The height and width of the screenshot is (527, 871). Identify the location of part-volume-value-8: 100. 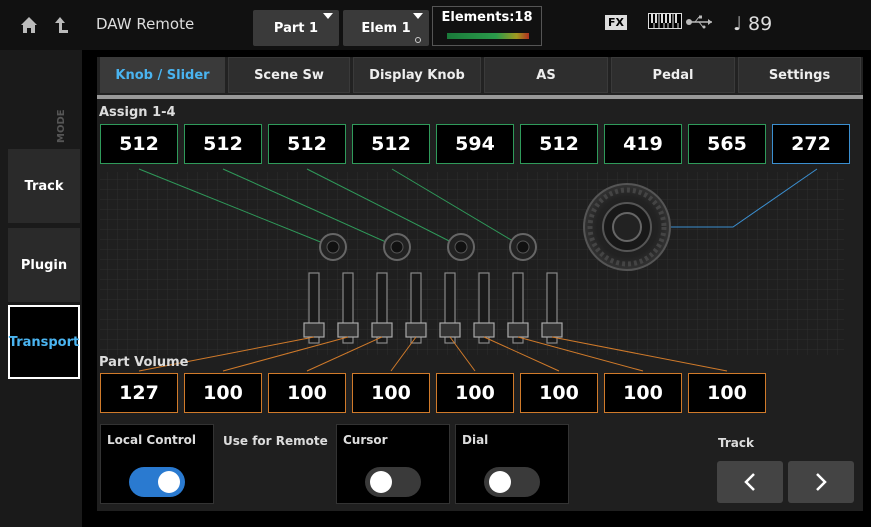
(727, 393).